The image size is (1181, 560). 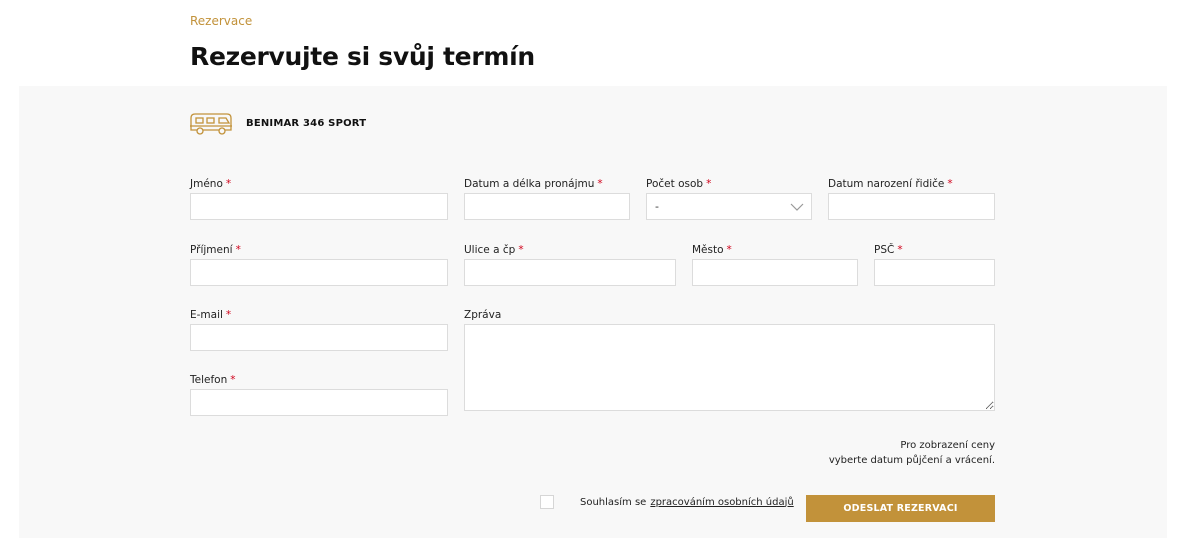 I want to click on phone-label: Telefon *, so click(x=213, y=380).